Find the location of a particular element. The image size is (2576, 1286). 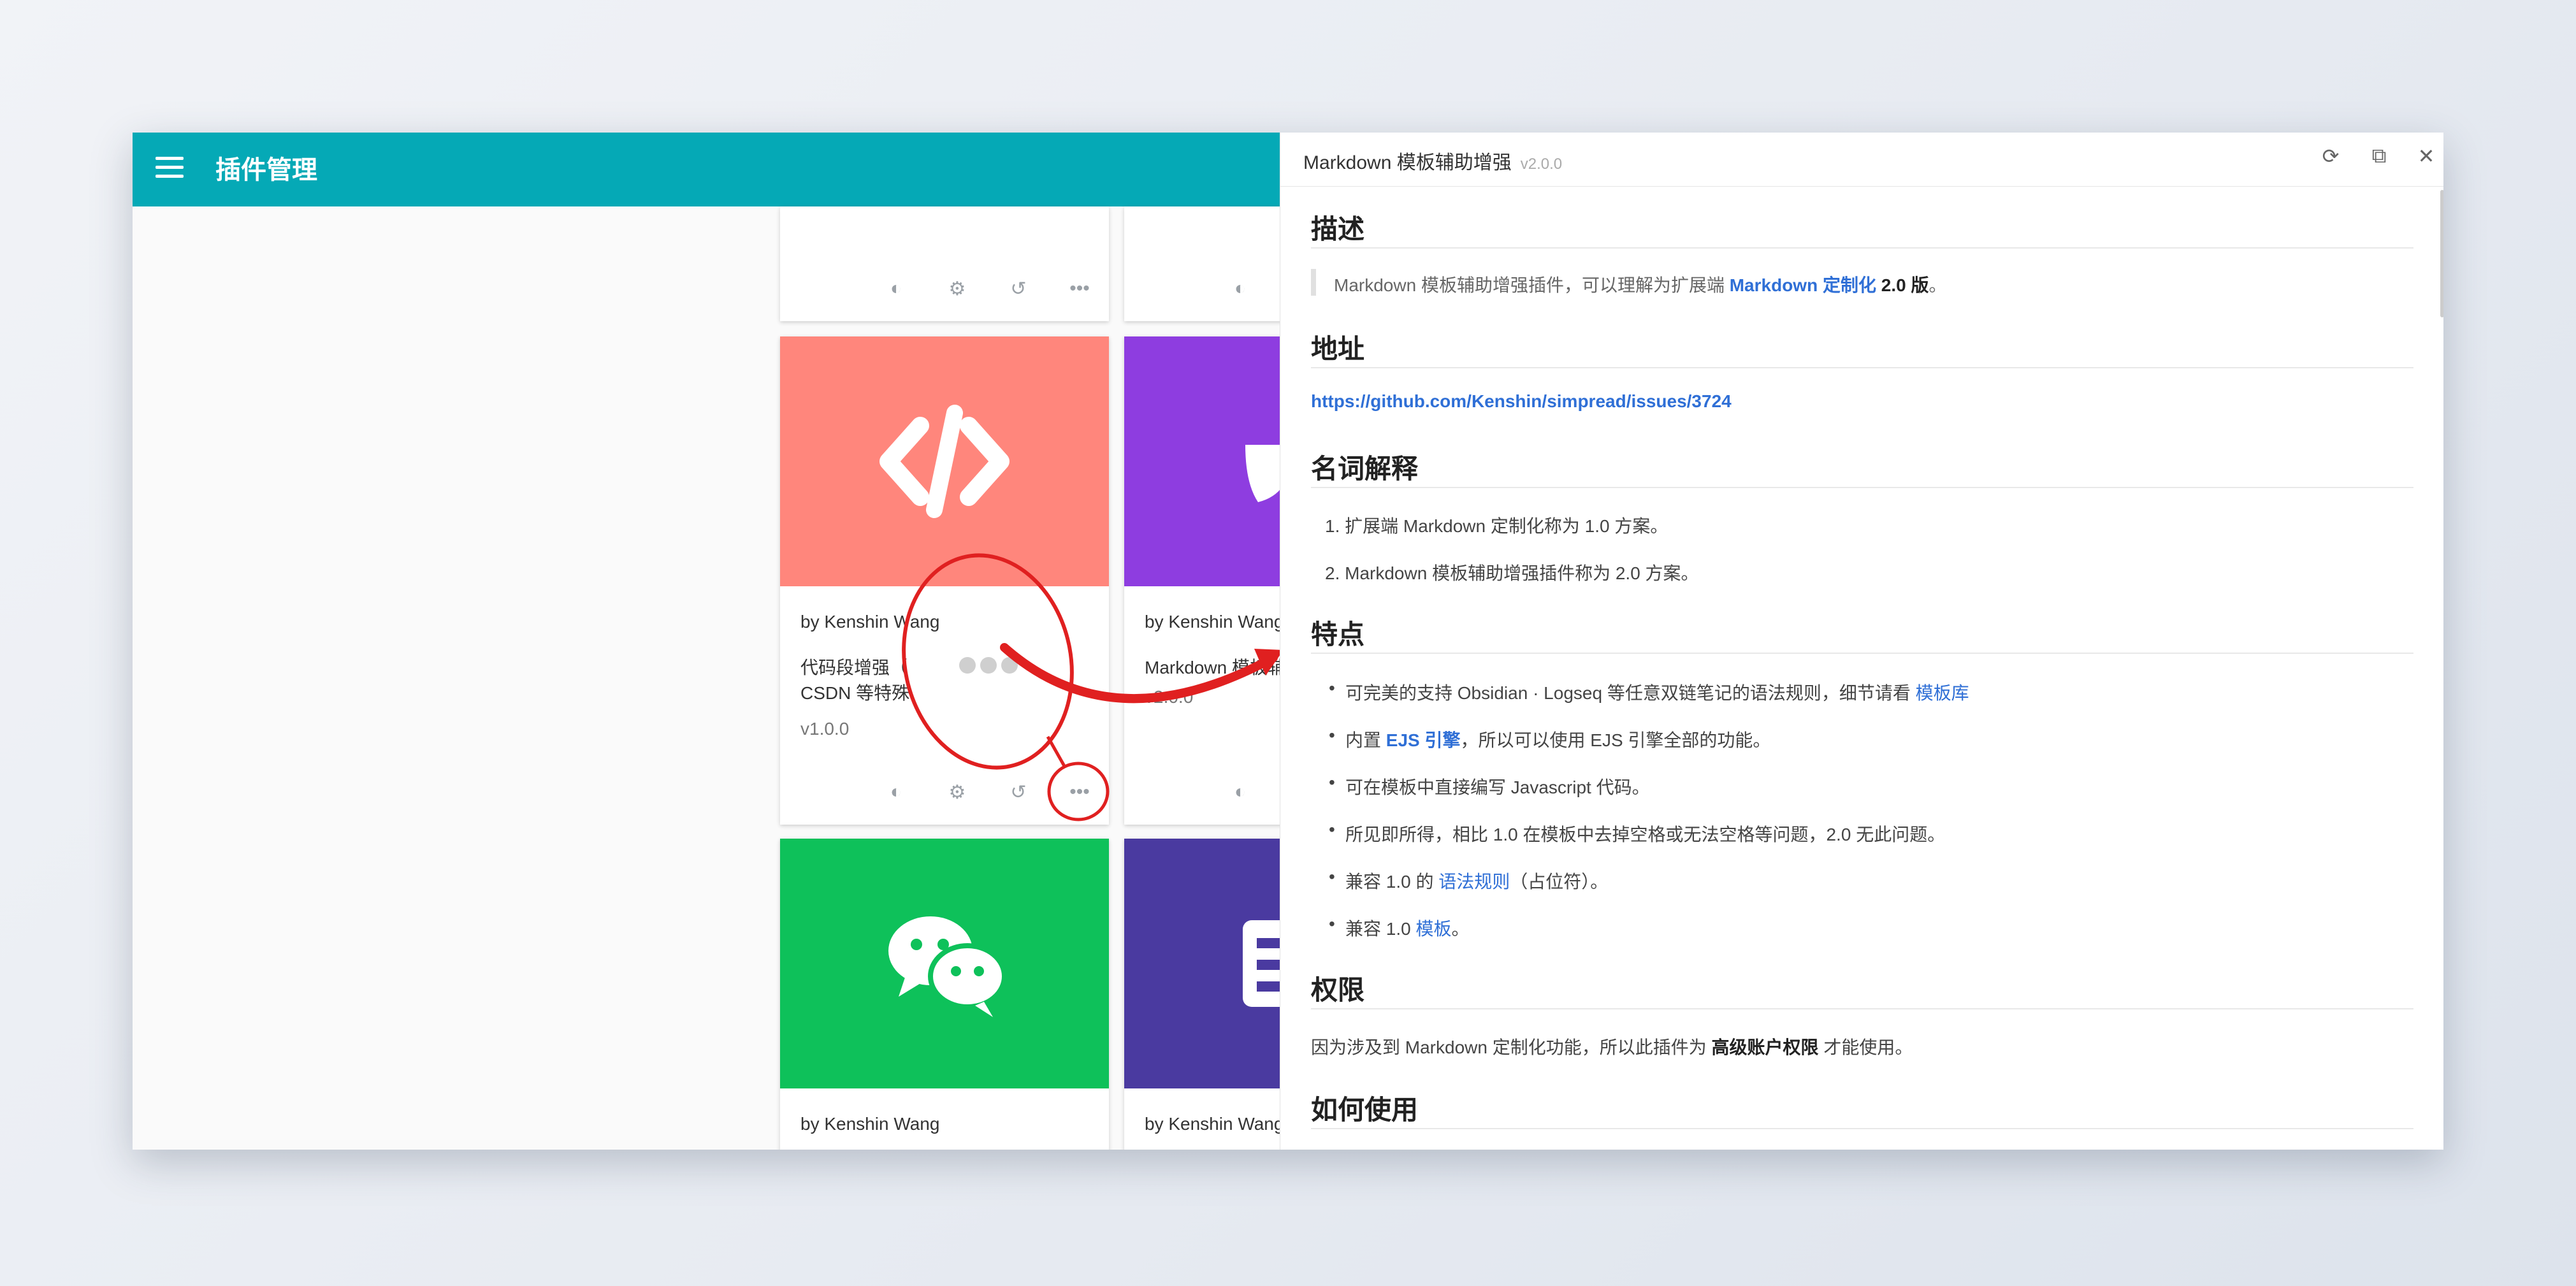

template-library-link: 模板库 is located at coordinates (1942, 693).